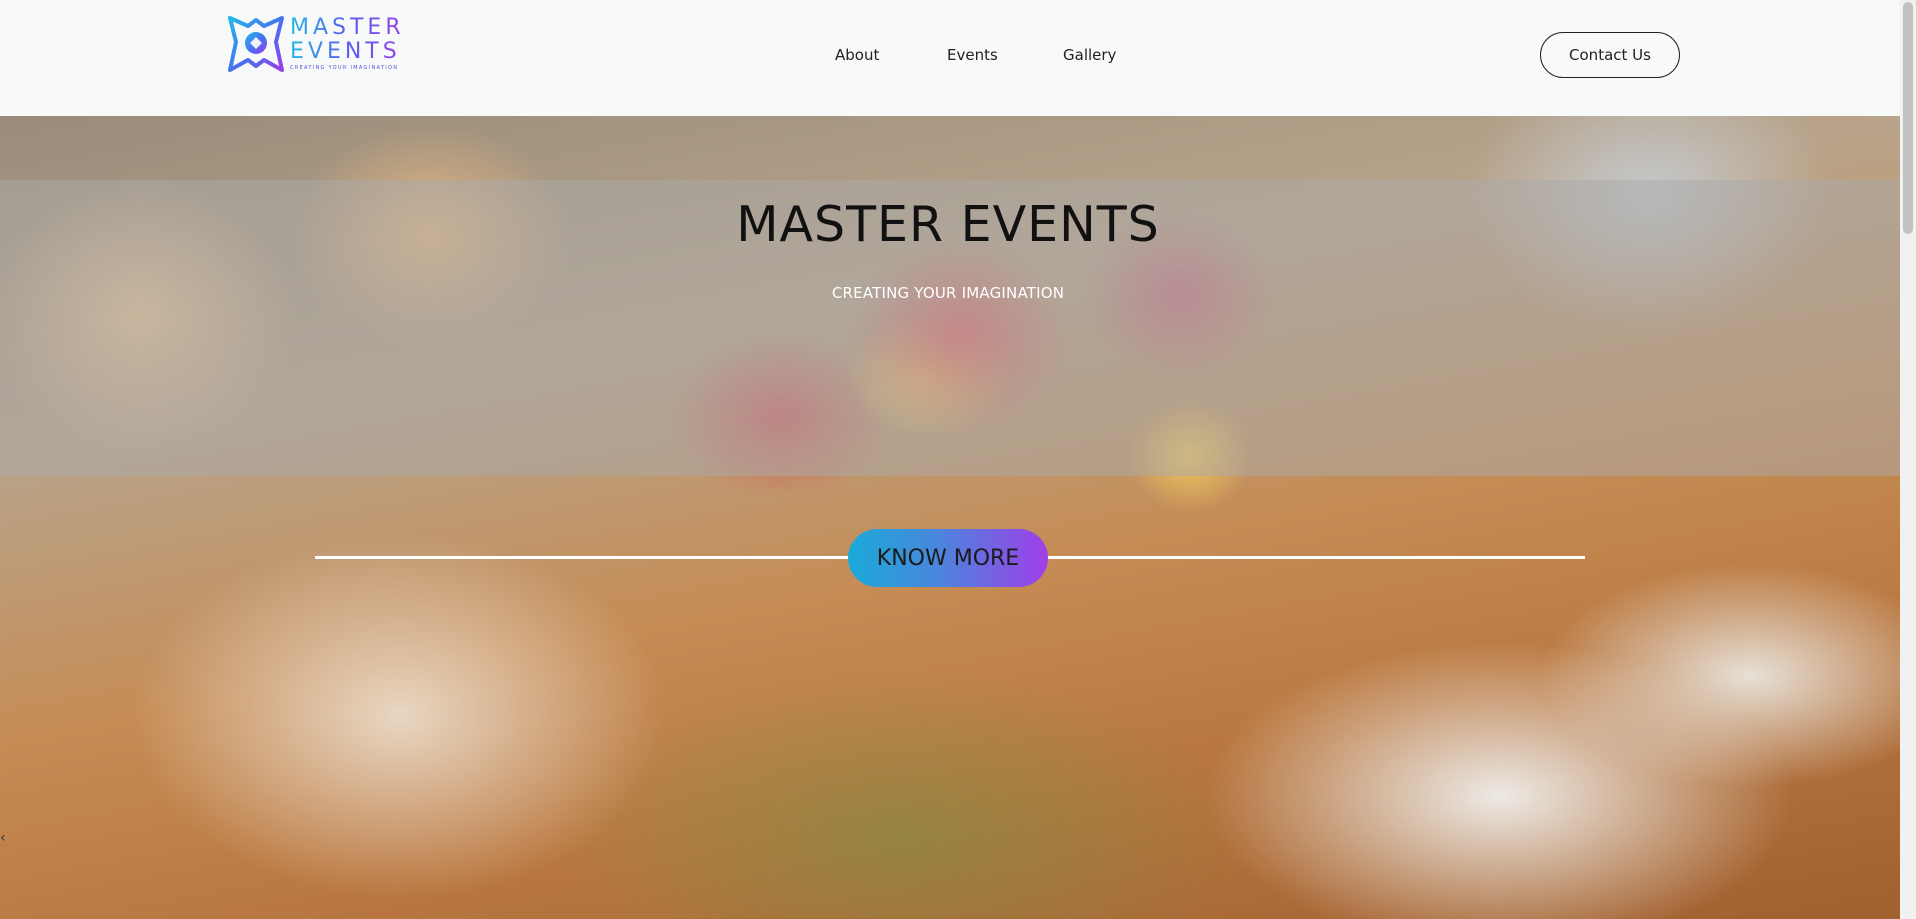 Image resolution: width=1916 pixels, height=919 pixels. I want to click on scrollbar-thumb, so click(1908, 118).